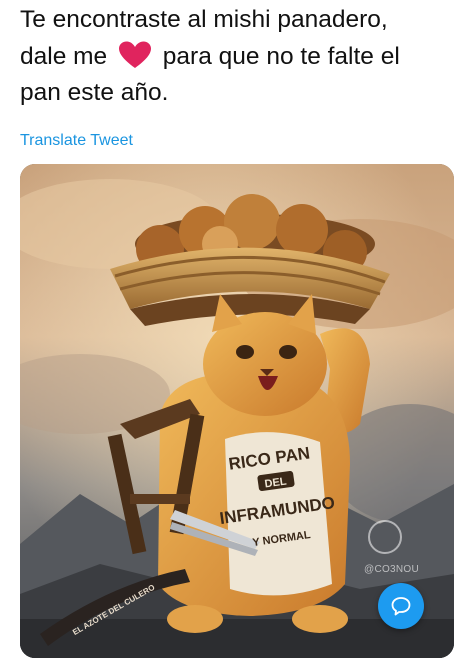 This screenshot has width=474, height=666. What do you see at coordinates (94, 92) in the screenshot?
I see `tweet-line-3: pan este año.` at bounding box center [94, 92].